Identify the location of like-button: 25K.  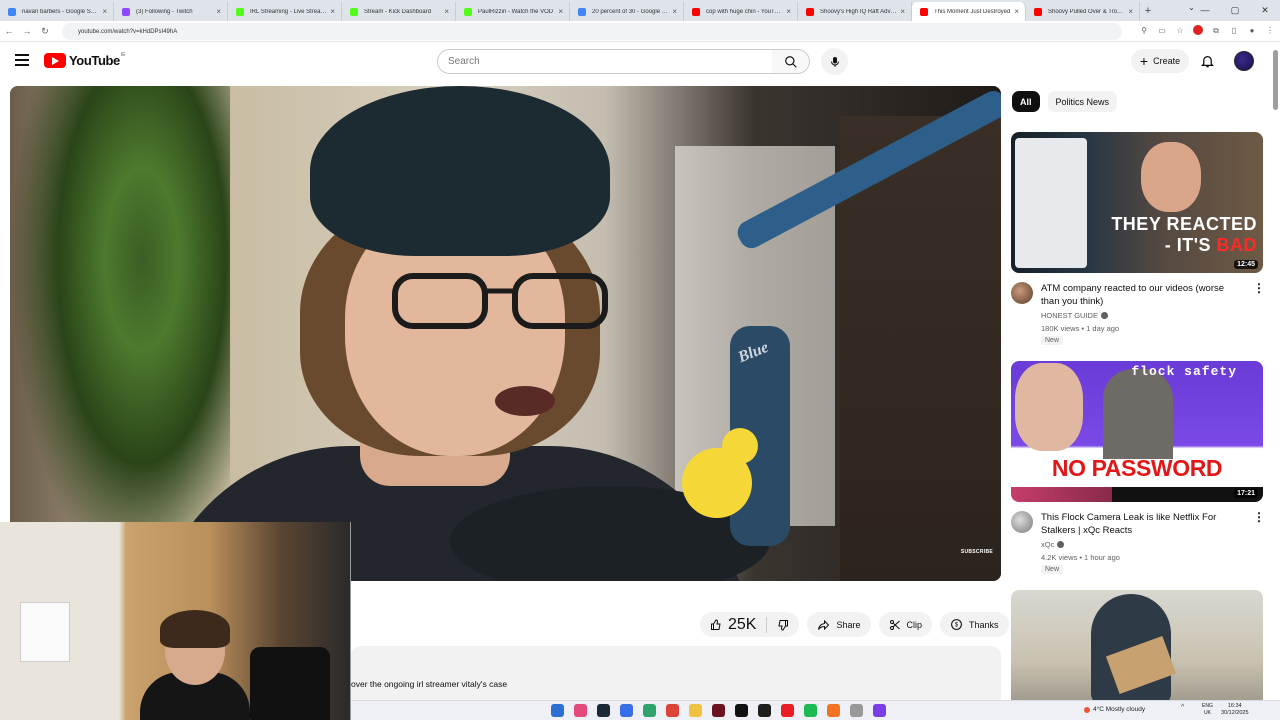
(734, 624).